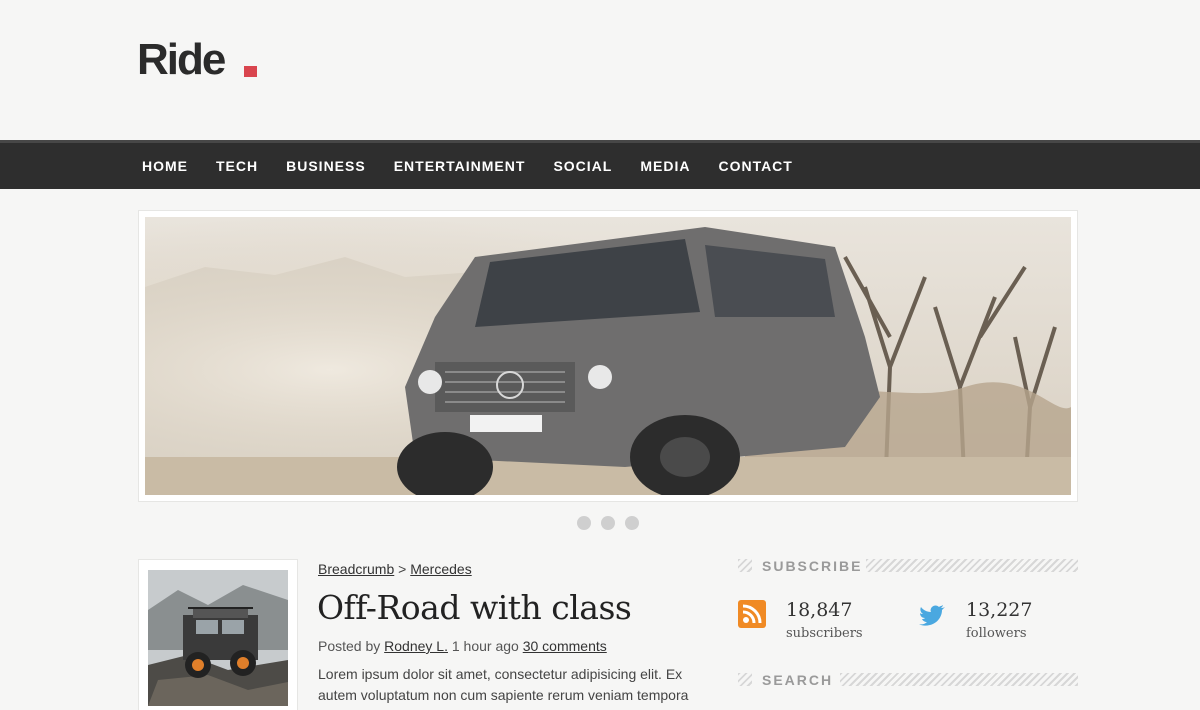 The height and width of the screenshot is (710, 1200). Describe the element at coordinates (165, 166) in the screenshot. I see `nav-item-home: HOME` at that location.